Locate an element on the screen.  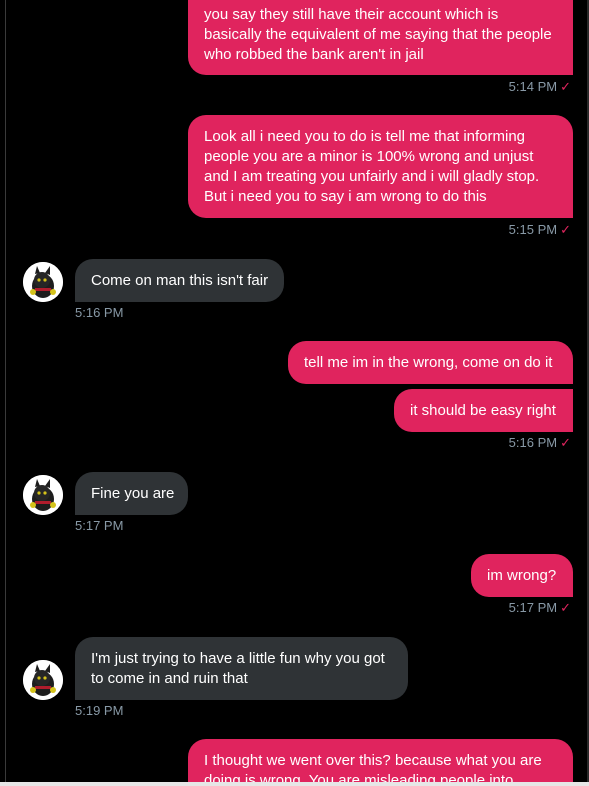
message-text: im wrong? is located at coordinates (522, 575).